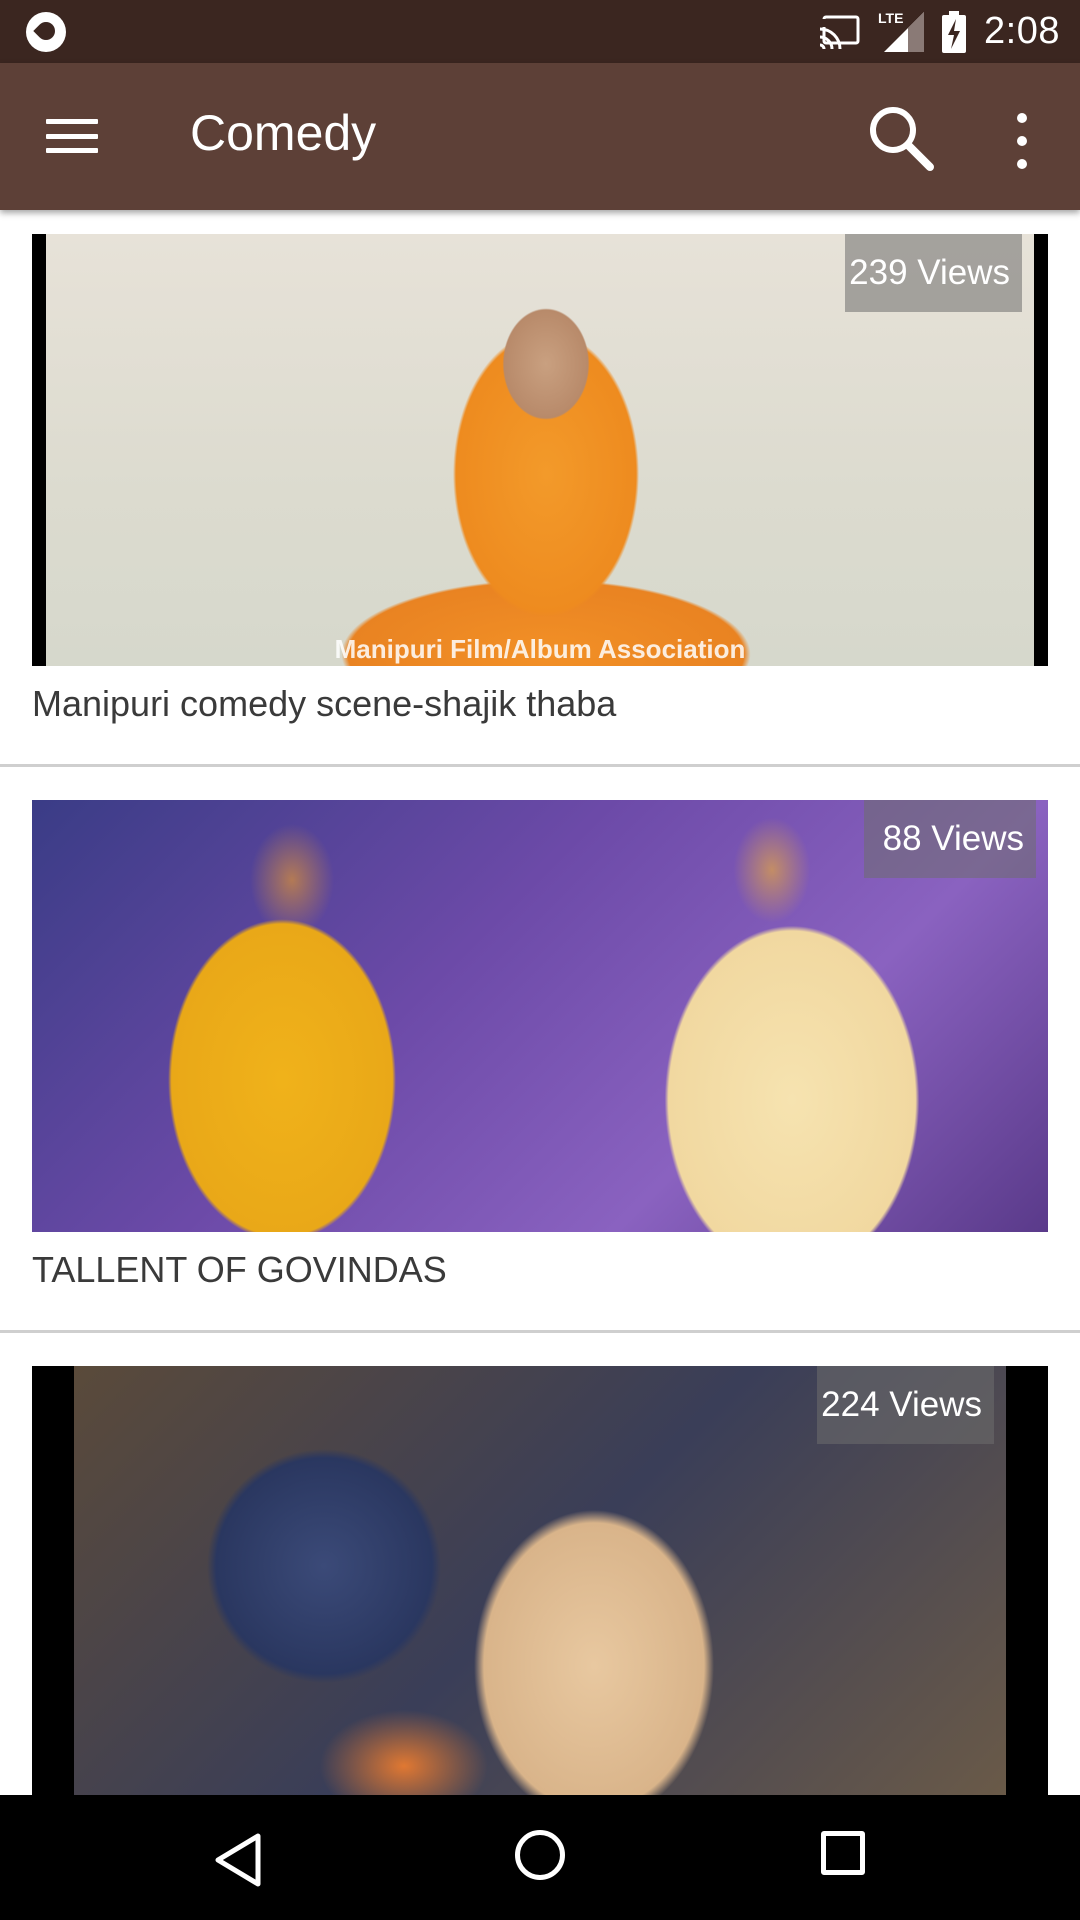 The image size is (1080, 1920). Describe the element at coordinates (540, 136) in the screenshot. I see `app-toolbar: Comedy` at that location.